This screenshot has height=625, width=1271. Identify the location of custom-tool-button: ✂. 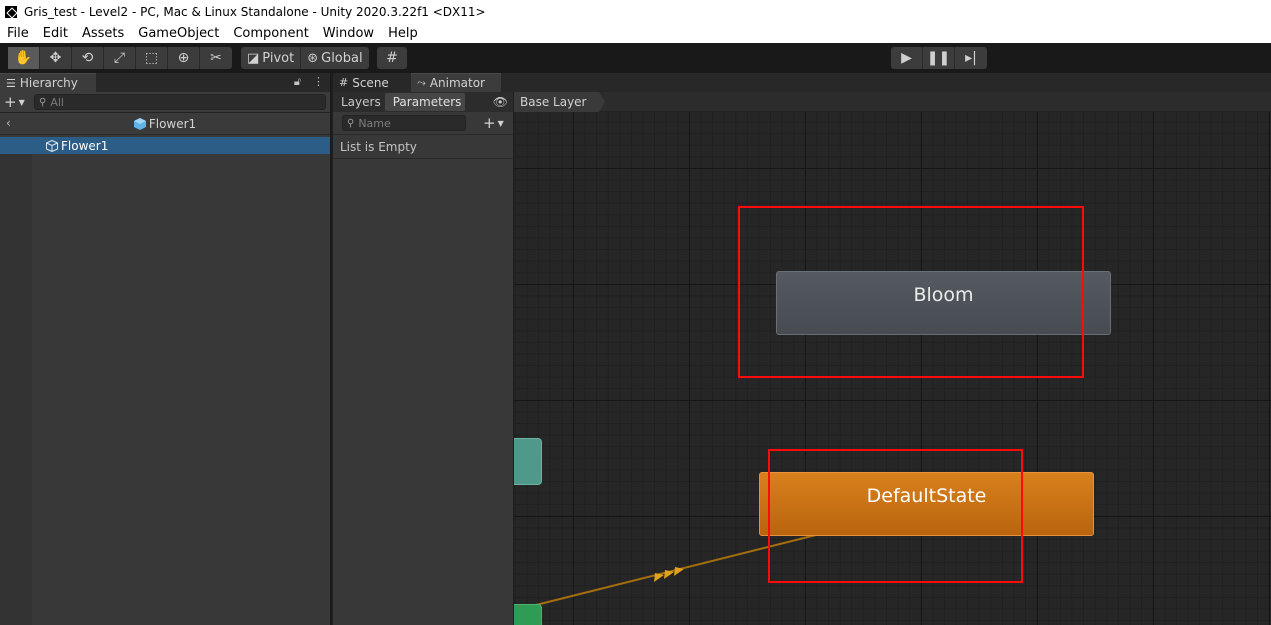
(216, 58).